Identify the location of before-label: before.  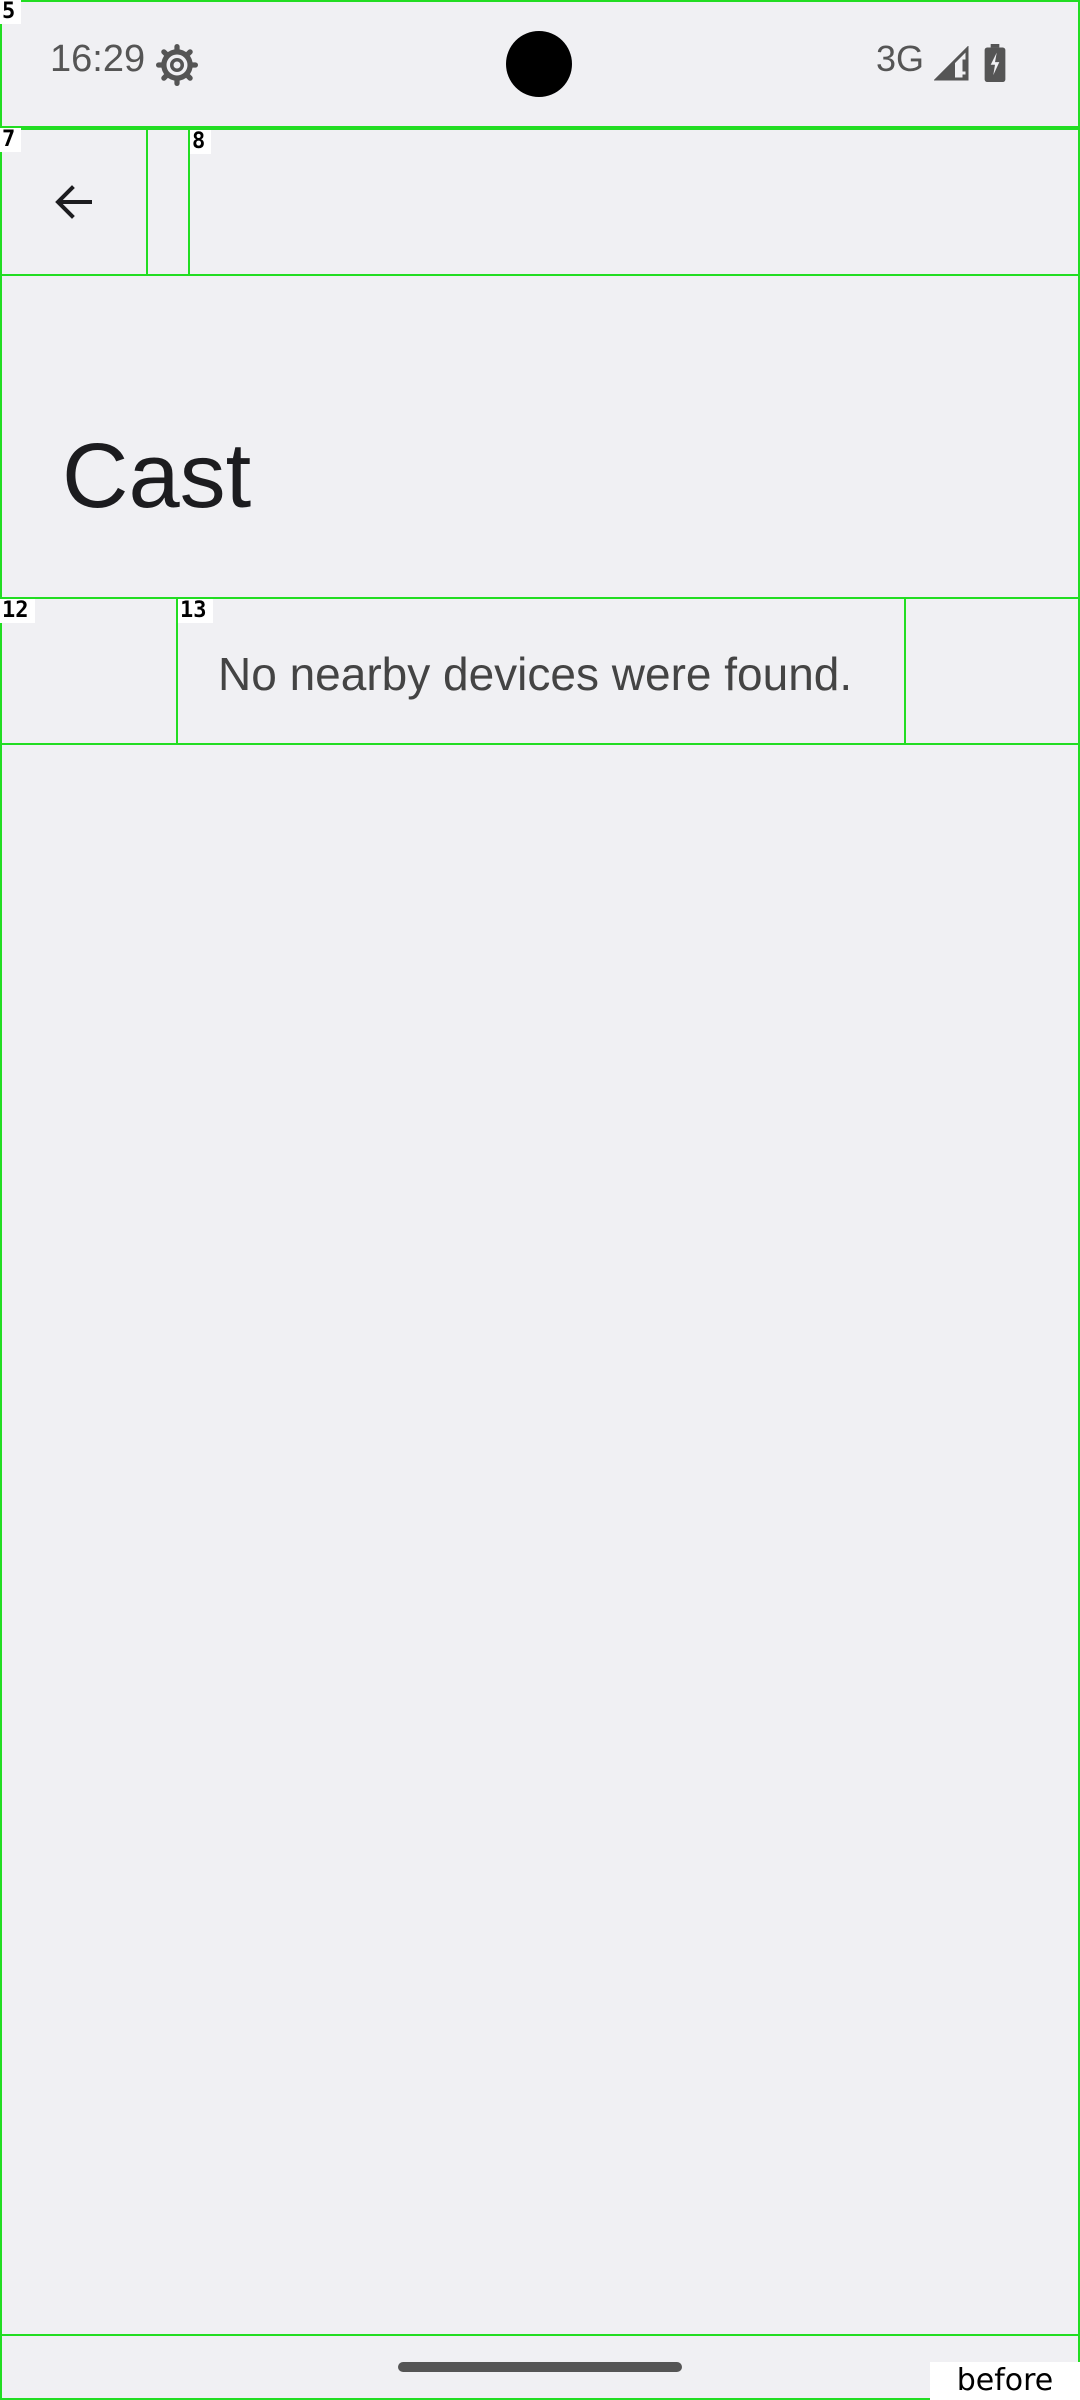
(1005, 2381).